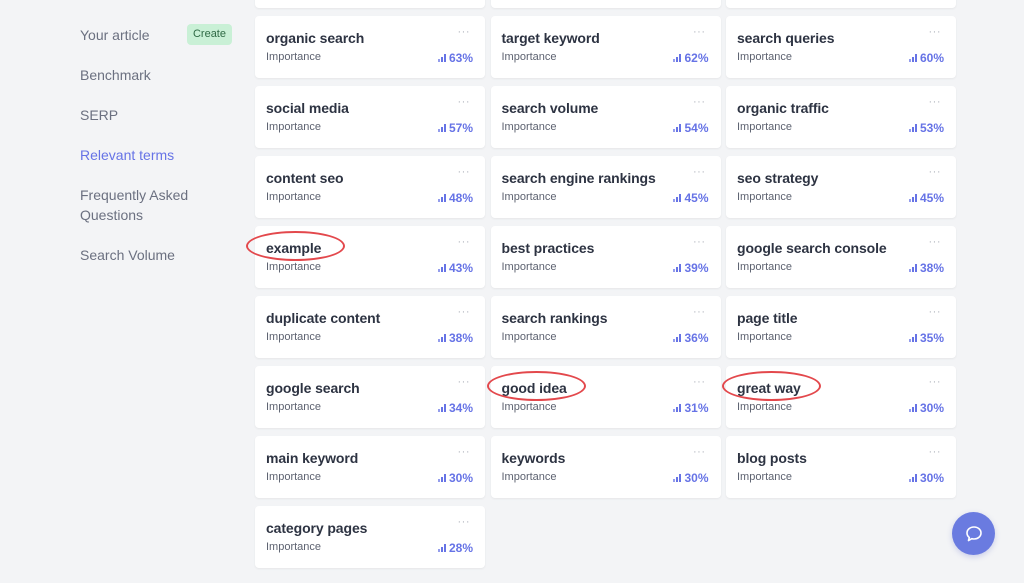  I want to click on term-card-organic-search: organic search Importance ··· 63%, so click(370, 47).